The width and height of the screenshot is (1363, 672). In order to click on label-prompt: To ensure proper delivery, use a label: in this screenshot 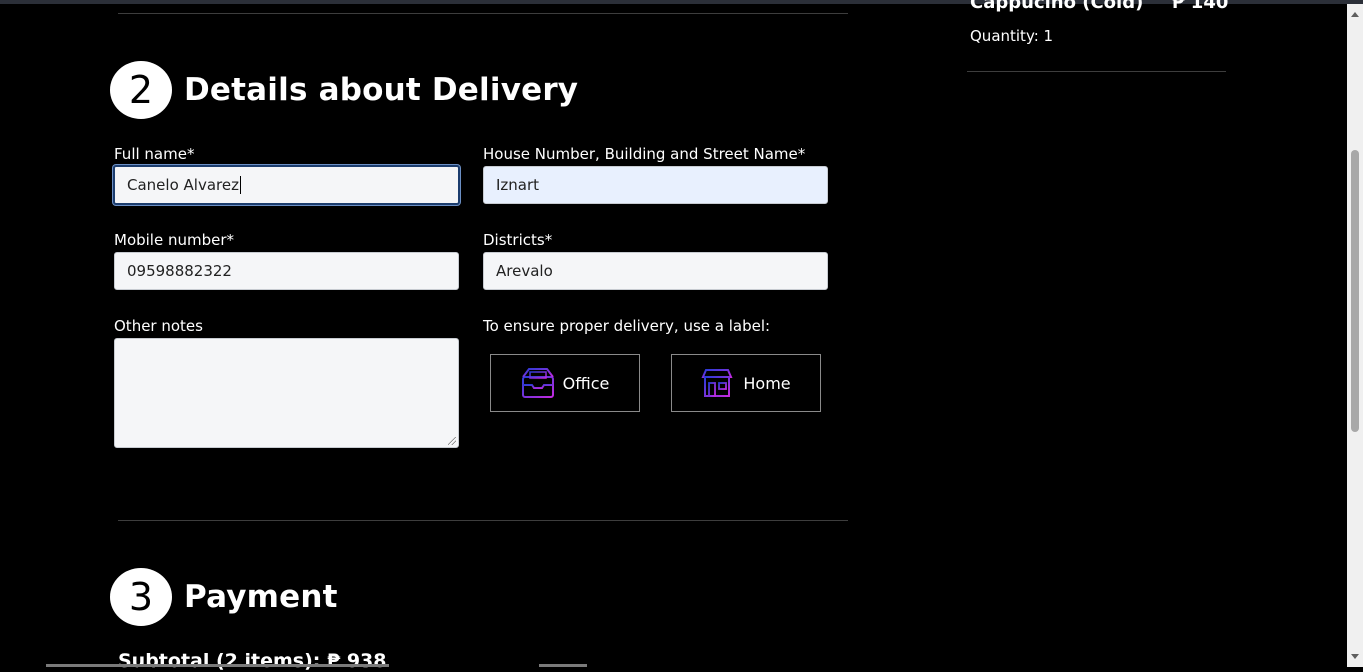, I will do `click(627, 326)`.